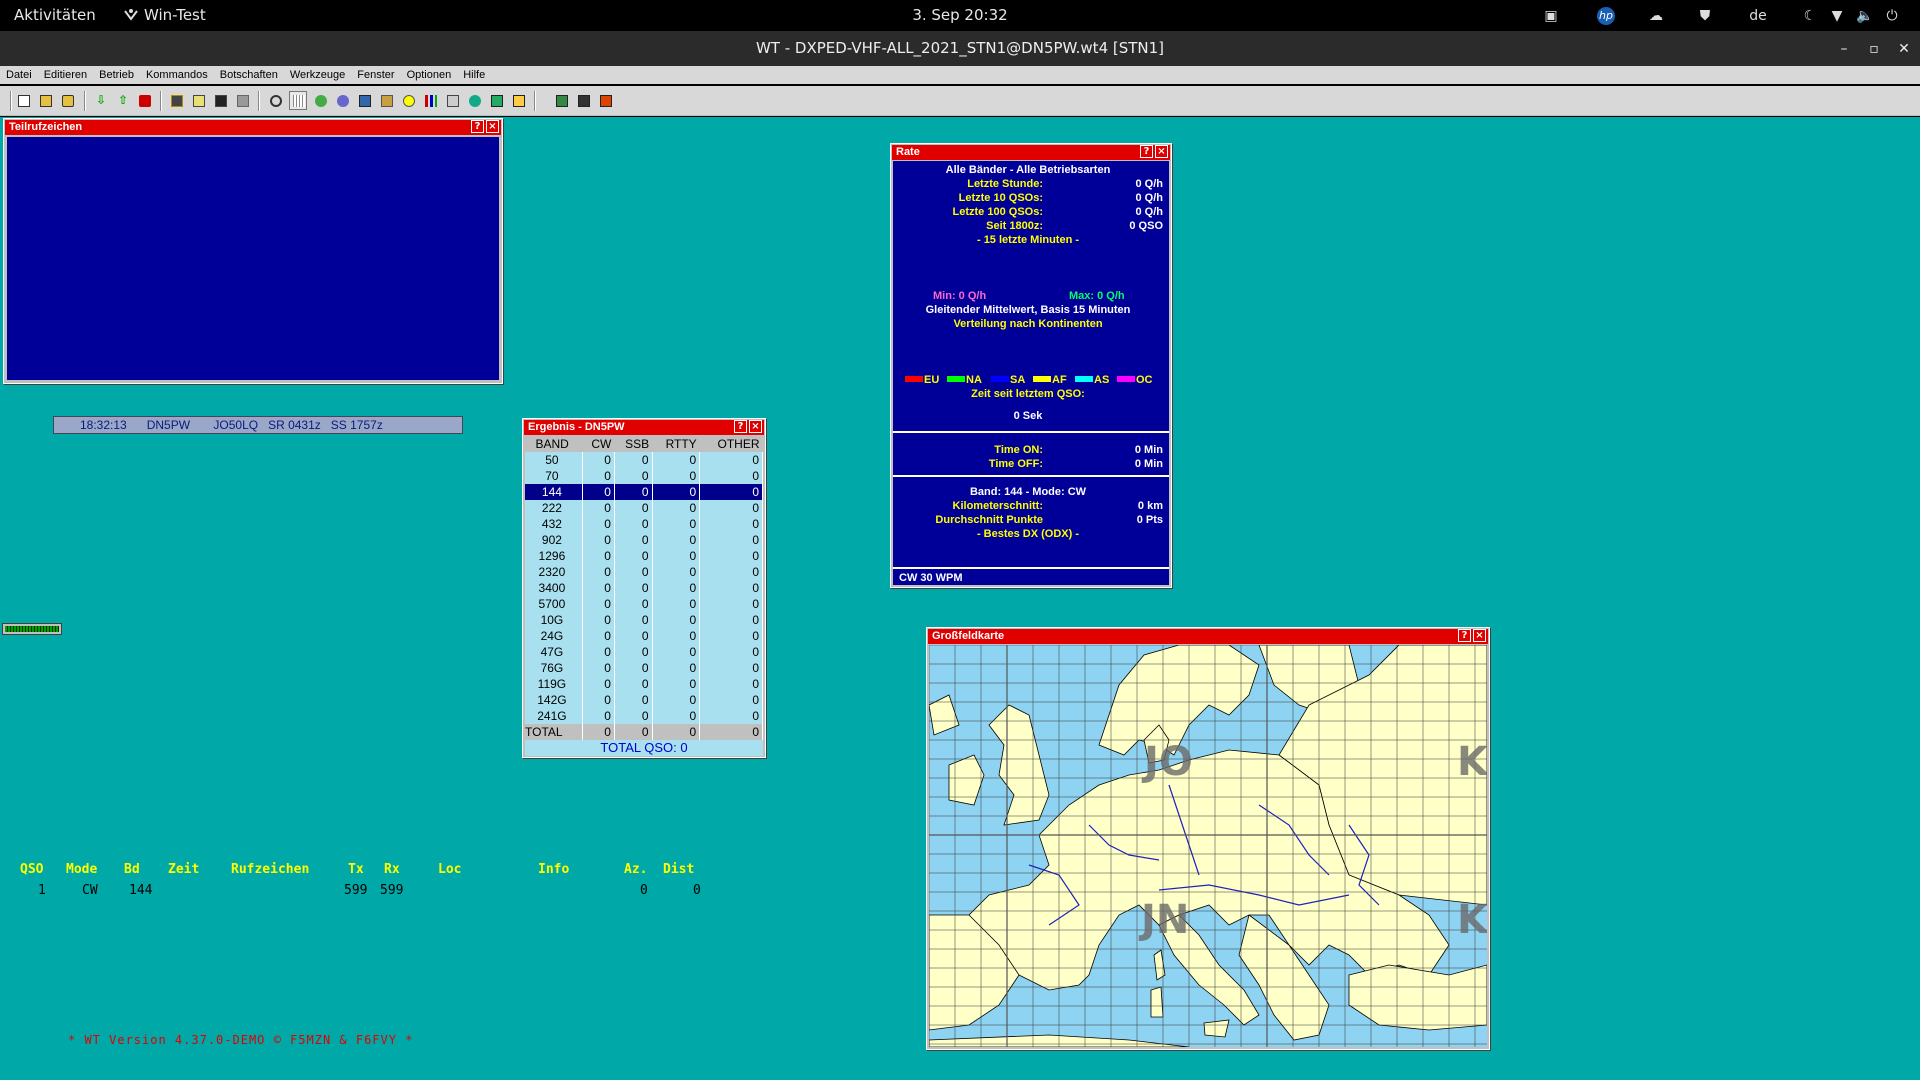 Image resolution: width=1920 pixels, height=1080 pixels. I want to click on score-row: 142G 0 0 0 0, so click(644, 700).